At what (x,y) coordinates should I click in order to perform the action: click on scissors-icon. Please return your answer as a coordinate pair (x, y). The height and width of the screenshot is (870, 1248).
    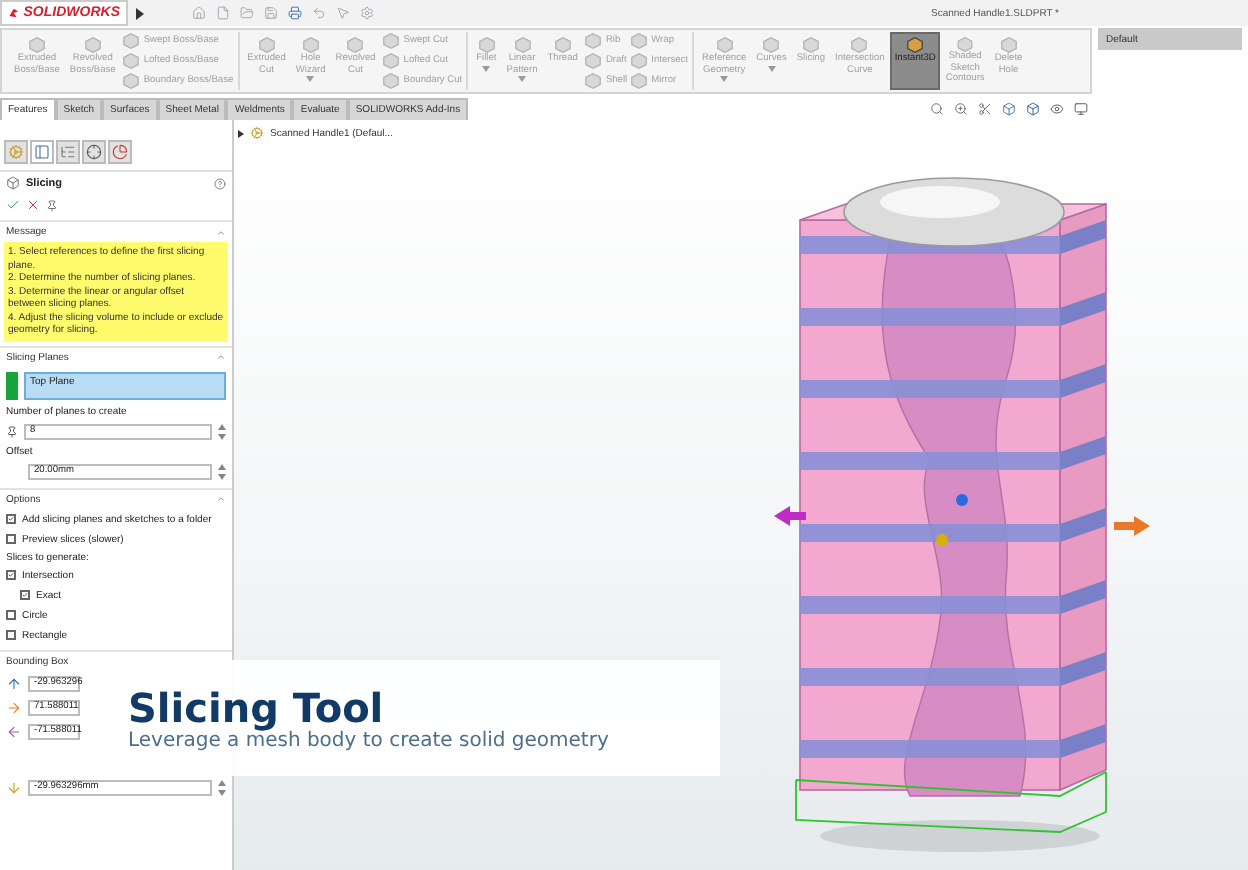
    Looking at the image, I should click on (985, 108).